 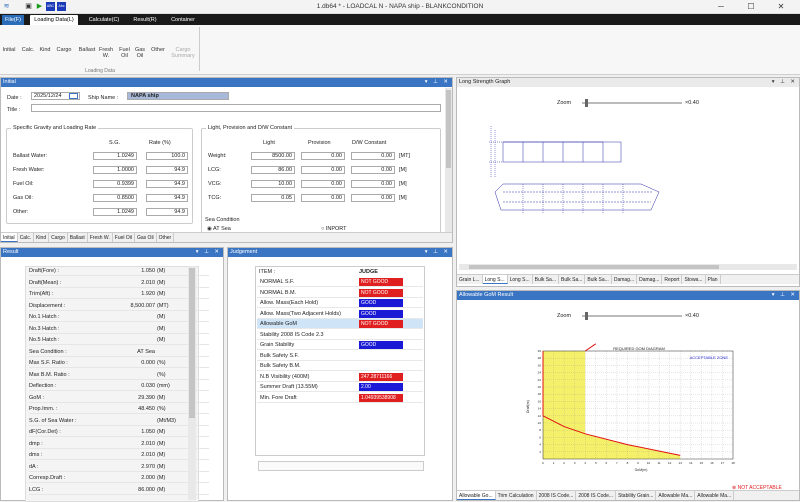 What do you see at coordinates (267, 272) in the screenshot?
I see `item-header: ITEM :` at bounding box center [267, 272].